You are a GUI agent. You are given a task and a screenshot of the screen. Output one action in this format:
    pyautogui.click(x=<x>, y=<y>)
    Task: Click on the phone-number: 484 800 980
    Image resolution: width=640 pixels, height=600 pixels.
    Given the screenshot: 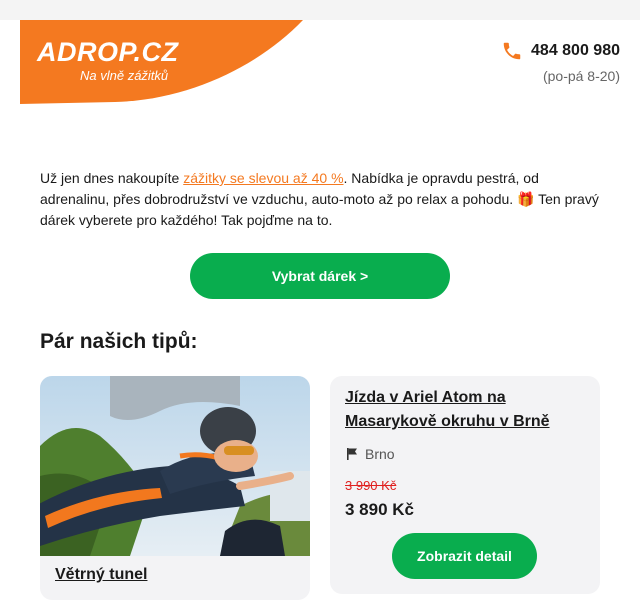 What is the action you would take?
    pyautogui.click(x=575, y=50)
    